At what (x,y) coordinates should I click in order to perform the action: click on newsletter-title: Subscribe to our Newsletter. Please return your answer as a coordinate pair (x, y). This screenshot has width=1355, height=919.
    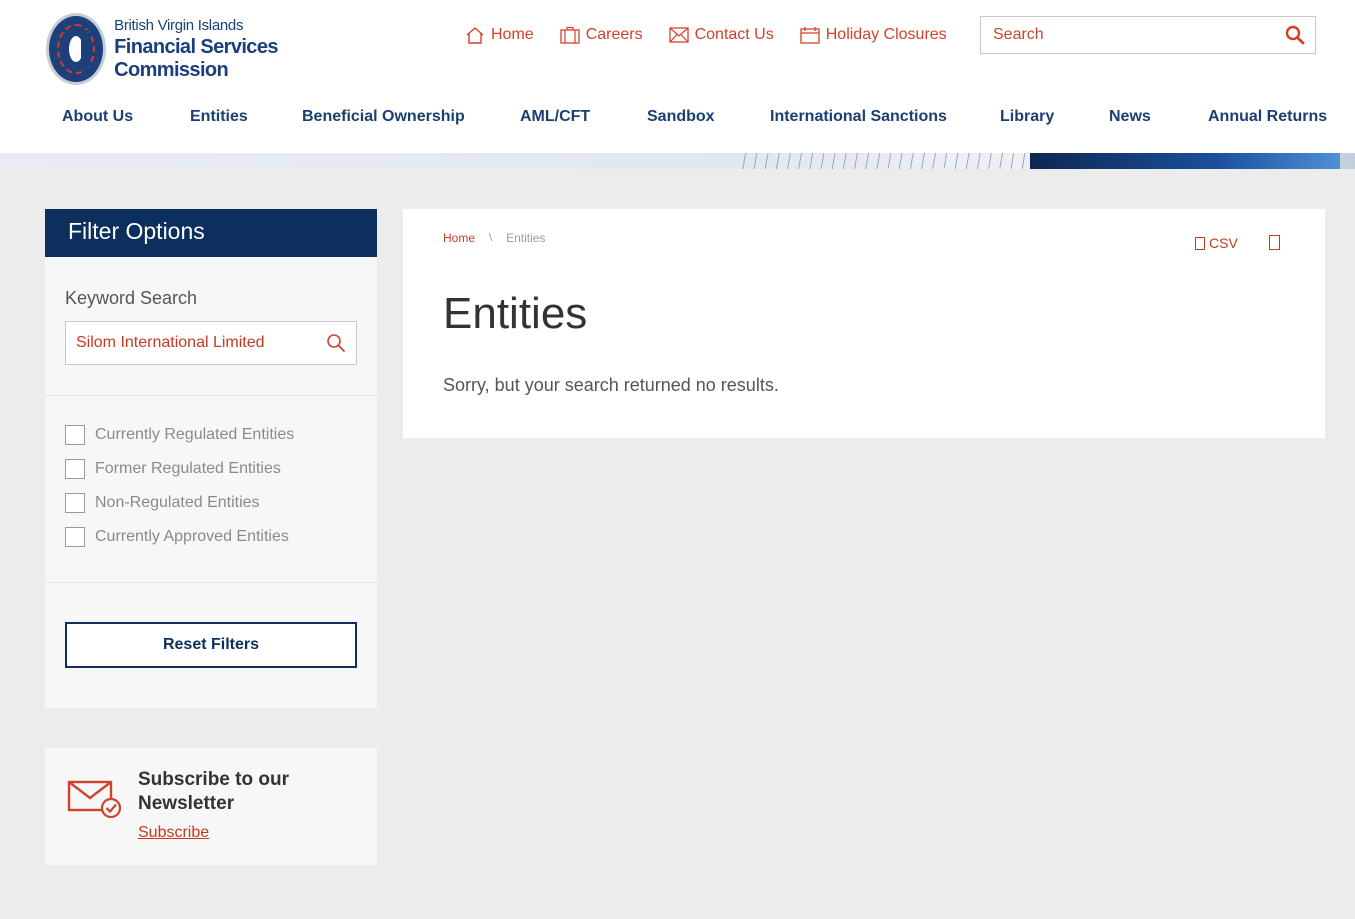
    Looking at the image, I should click on (213, 791).